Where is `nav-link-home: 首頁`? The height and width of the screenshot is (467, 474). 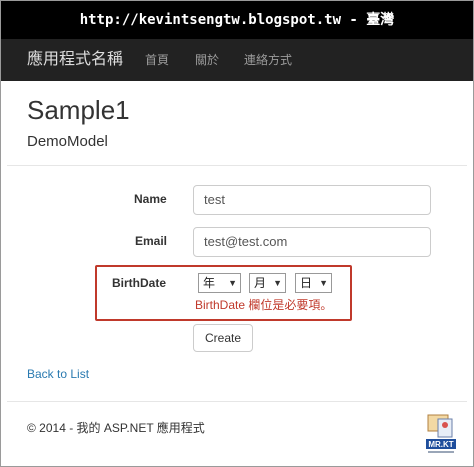 nav-link-home: 首頁 is located at coordinates (157, 60).